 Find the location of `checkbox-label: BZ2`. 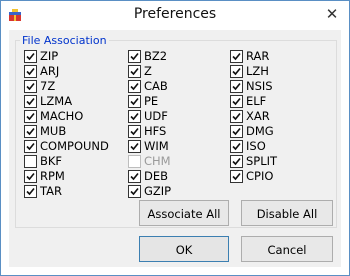

checkbox-label: BZ2 is located at coordinates (156, 56).